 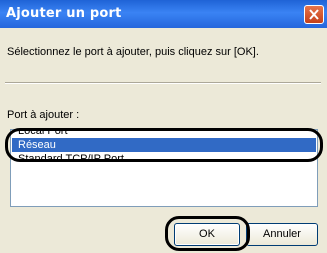 I want to click on close-icon, so click(x=314, y=14).